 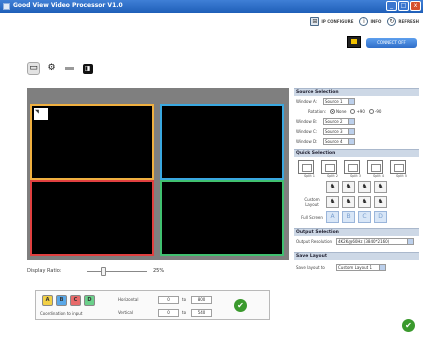 I want to click on tab-settings: ⚙, so click(x=51, y=68).